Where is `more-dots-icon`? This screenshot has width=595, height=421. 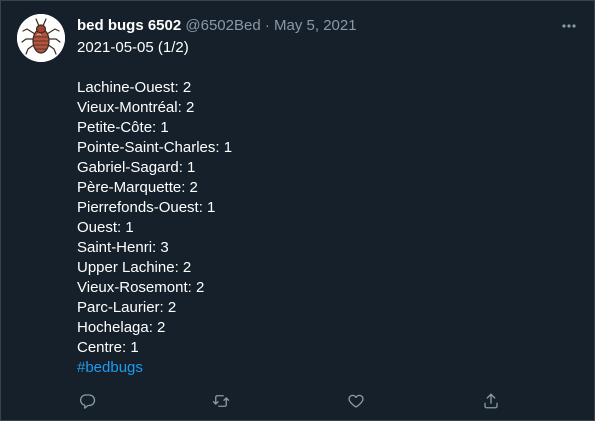
more-dots-icon is located at coordinates (569, 26).